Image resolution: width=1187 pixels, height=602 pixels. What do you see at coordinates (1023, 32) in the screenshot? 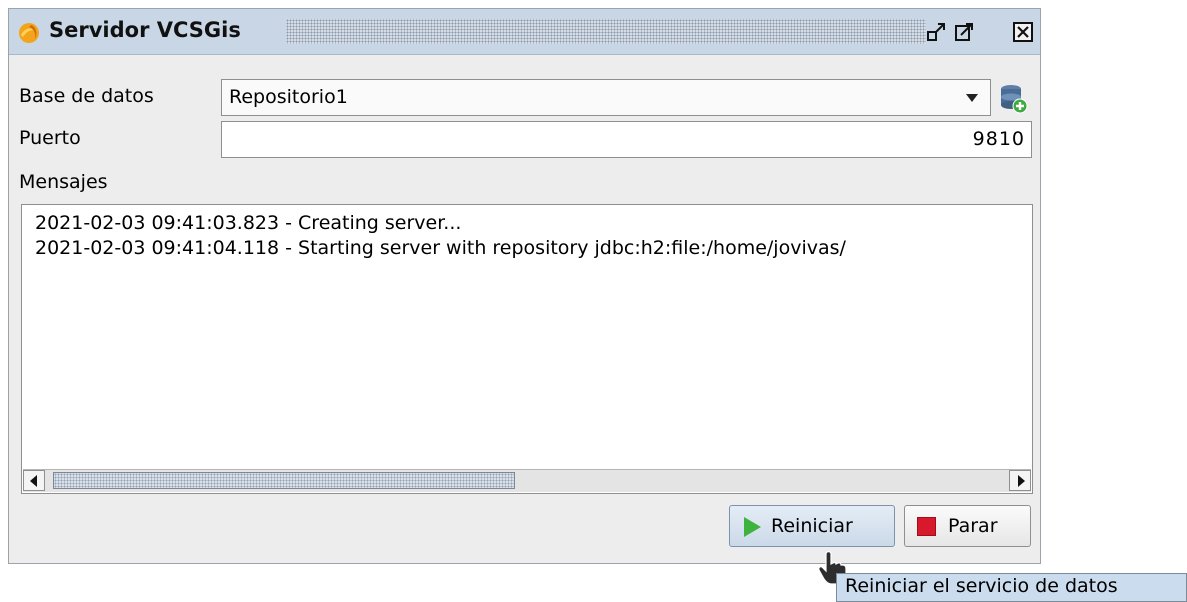
I see `close-window-icon` at bounding box center [1023, 32].